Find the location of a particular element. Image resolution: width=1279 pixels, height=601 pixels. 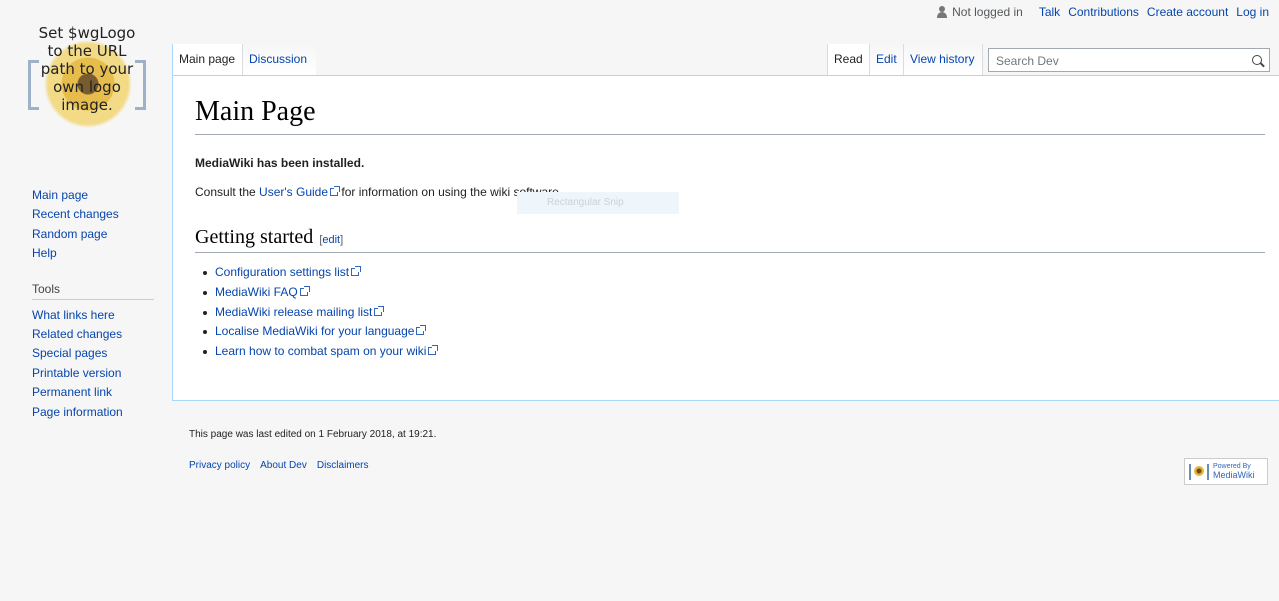

footer-links: Privacy policy About Dev Disclaimers is located at coordinates (279, 465).